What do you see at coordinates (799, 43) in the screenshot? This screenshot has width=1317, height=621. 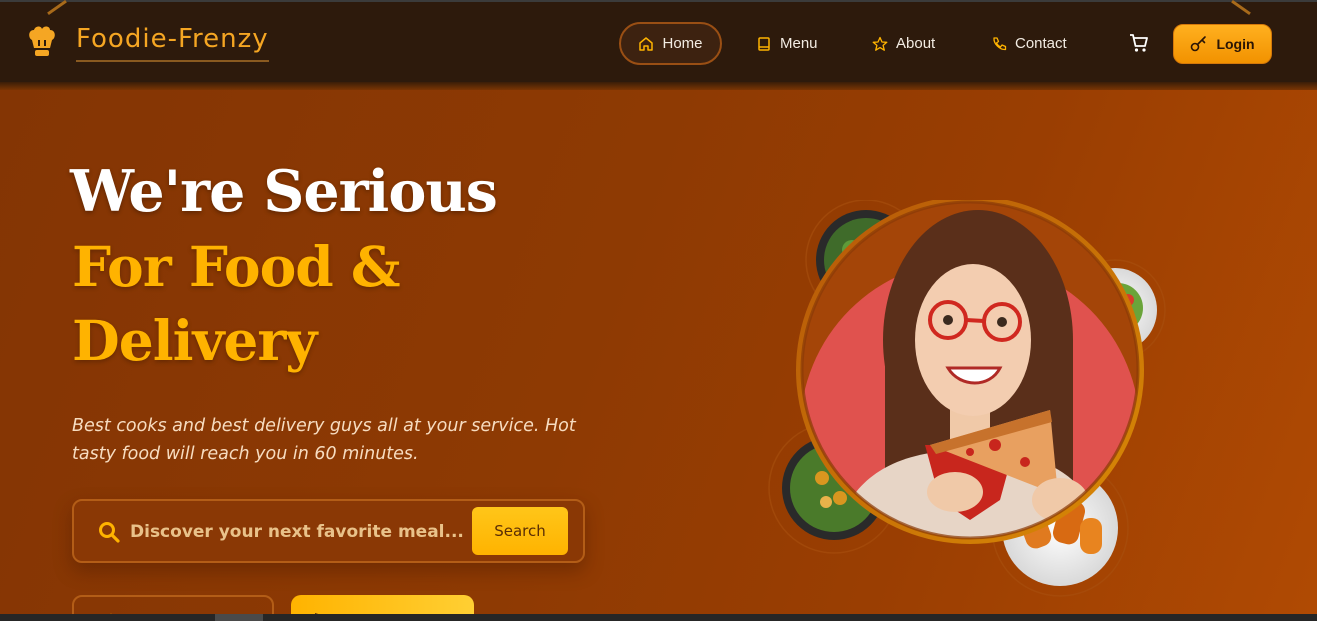 I see `nav-item-label: Menu` at bounding box center [799, 43].